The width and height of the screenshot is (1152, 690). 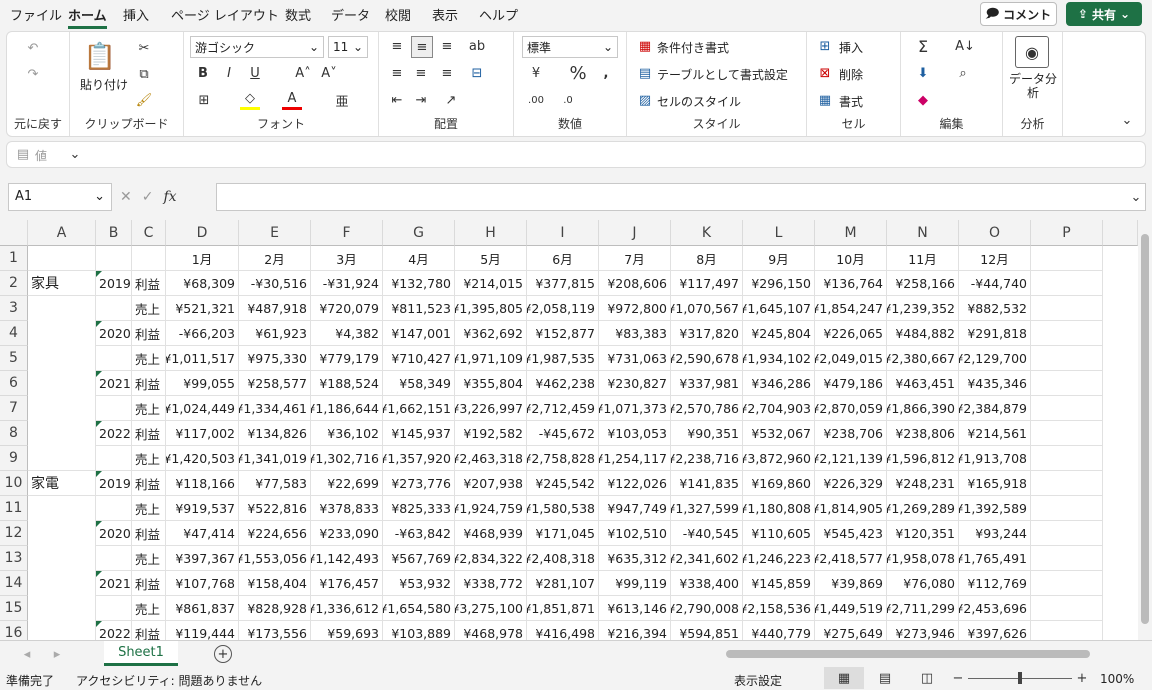 I want to click on value-cell: ¥1,395,805, so click(x=491, y=308).